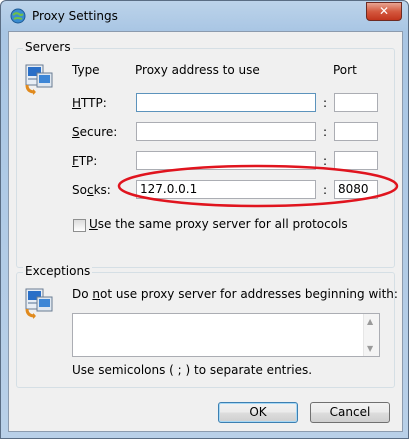 The image size is (409, 439). What do you see at coordinates (371, 335) in the screenshot?
I see `exceptions-scrollbar: ▲ ▼` at bounding box center [371, 335].